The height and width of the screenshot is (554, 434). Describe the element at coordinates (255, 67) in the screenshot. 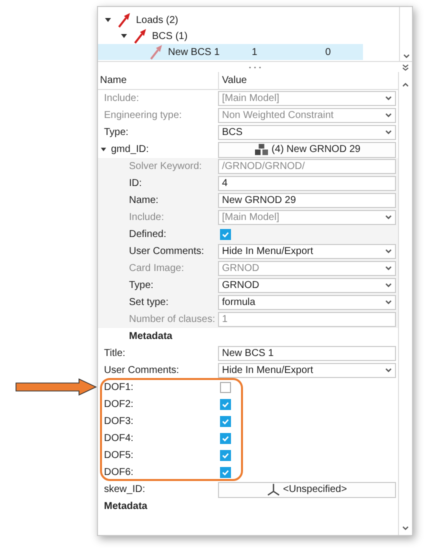

I see `splitter-grip-icon` at that location.